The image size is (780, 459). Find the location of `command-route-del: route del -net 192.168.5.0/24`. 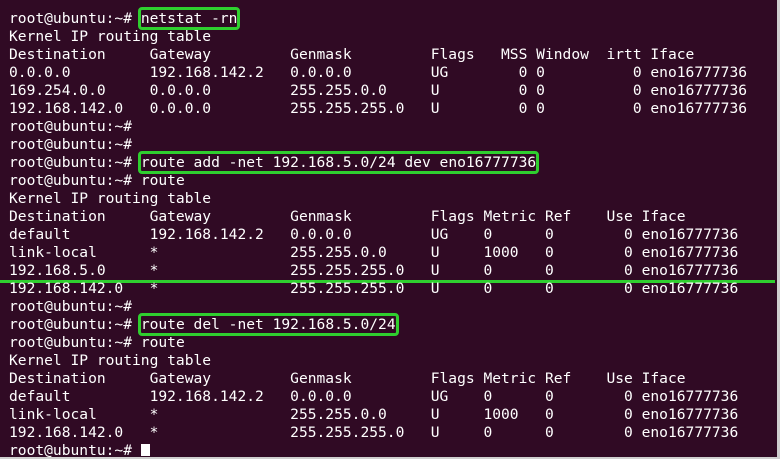

command-route-del: route del -net 192.168.5.0/24 is located at coordinates (268, 324).